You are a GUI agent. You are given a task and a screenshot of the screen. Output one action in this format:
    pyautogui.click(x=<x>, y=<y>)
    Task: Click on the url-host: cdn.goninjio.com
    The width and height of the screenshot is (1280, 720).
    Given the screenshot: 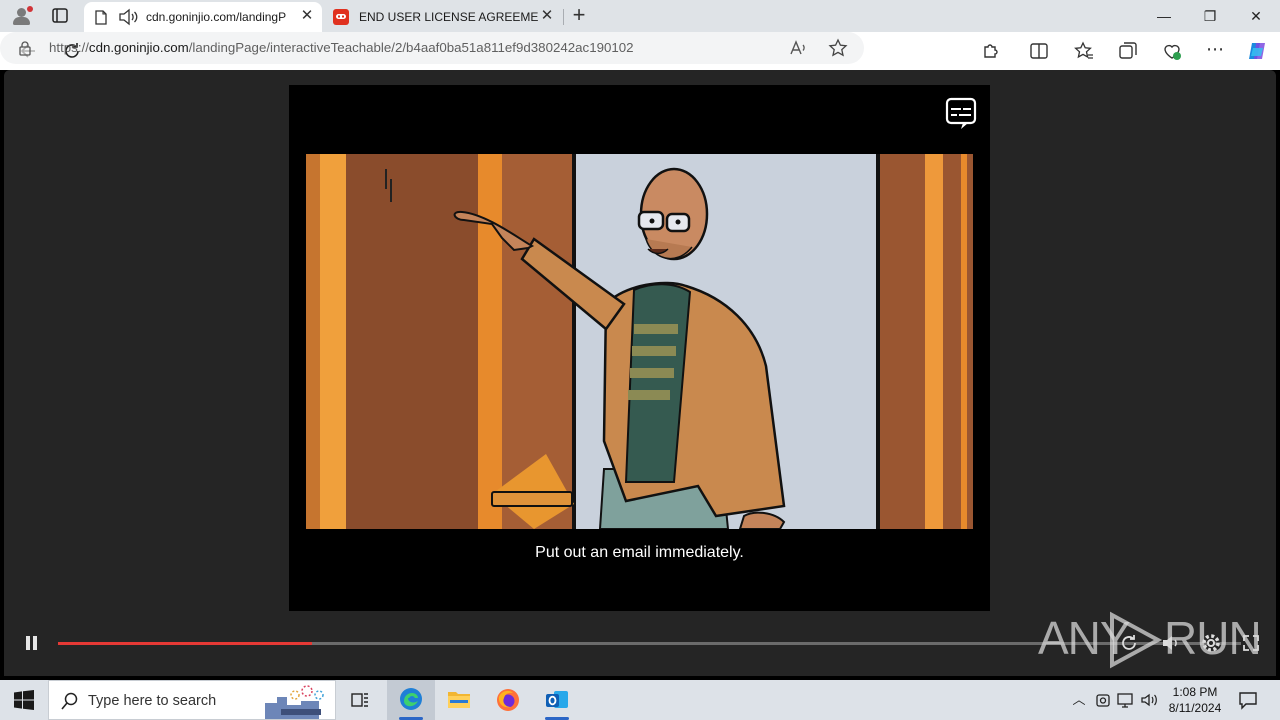 What is the action you would take?
    pyautogui.click(x=138, y=47)
    